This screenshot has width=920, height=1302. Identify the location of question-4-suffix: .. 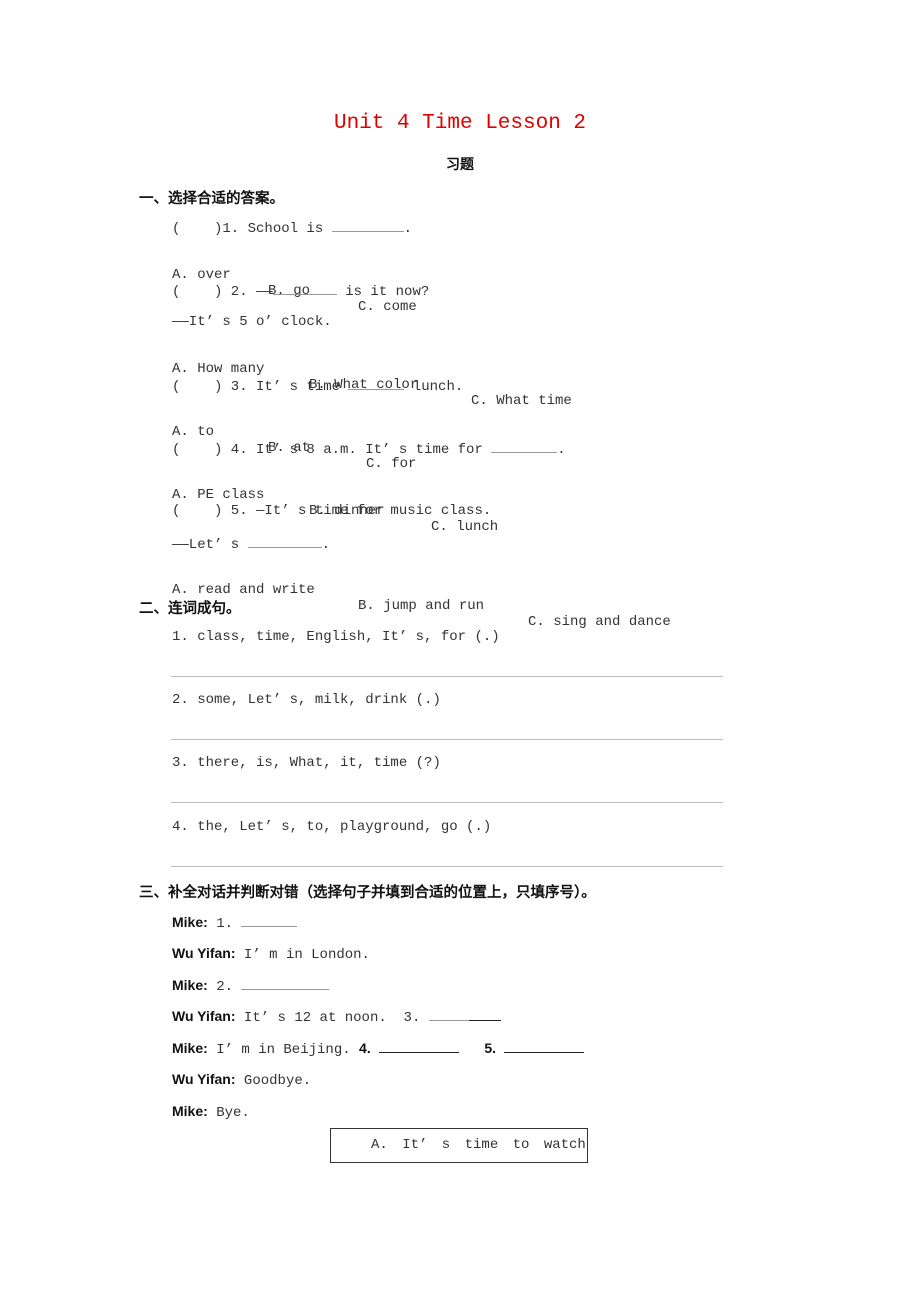
(561, 450).